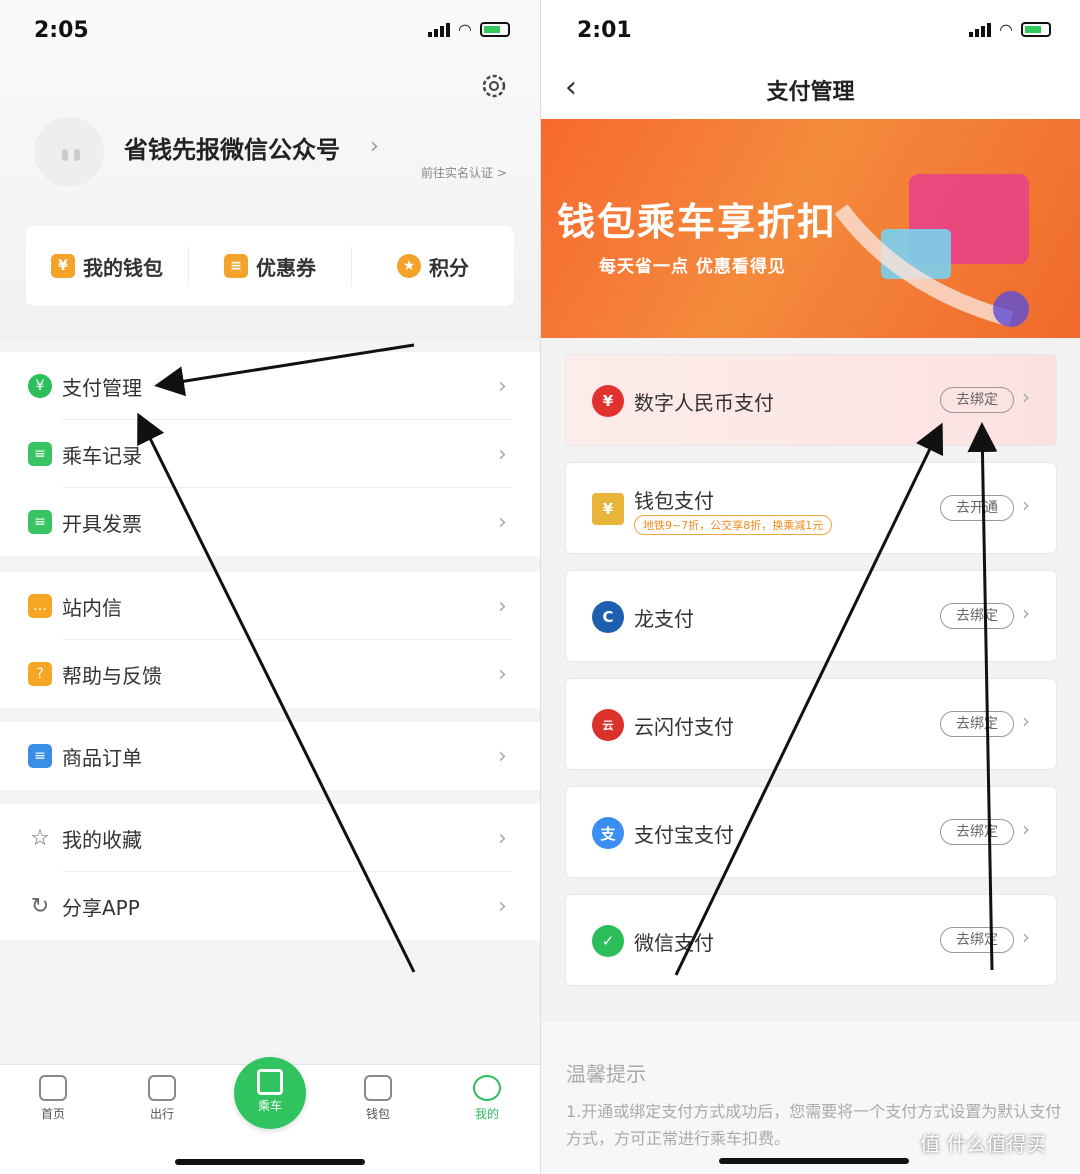 The image size is (1080, 1174). I want to click on coupon-button: ≡ 优惠券, so click(270, 266).